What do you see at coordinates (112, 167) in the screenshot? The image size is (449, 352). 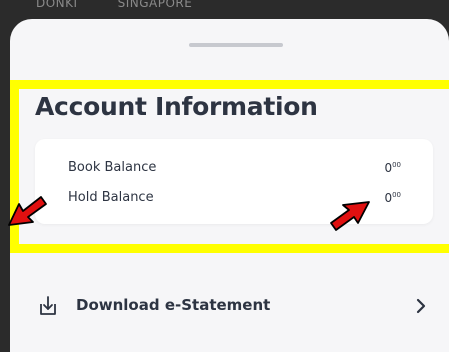 I see `book-balance-label: Book Balance` at bounding box center [112, 167].